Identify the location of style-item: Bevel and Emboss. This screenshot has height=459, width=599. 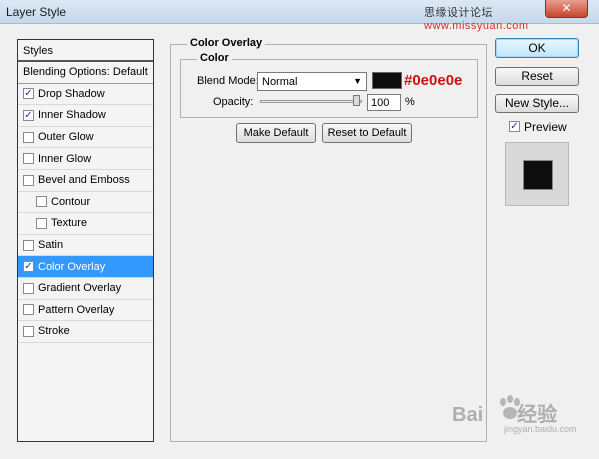
(85, 181).